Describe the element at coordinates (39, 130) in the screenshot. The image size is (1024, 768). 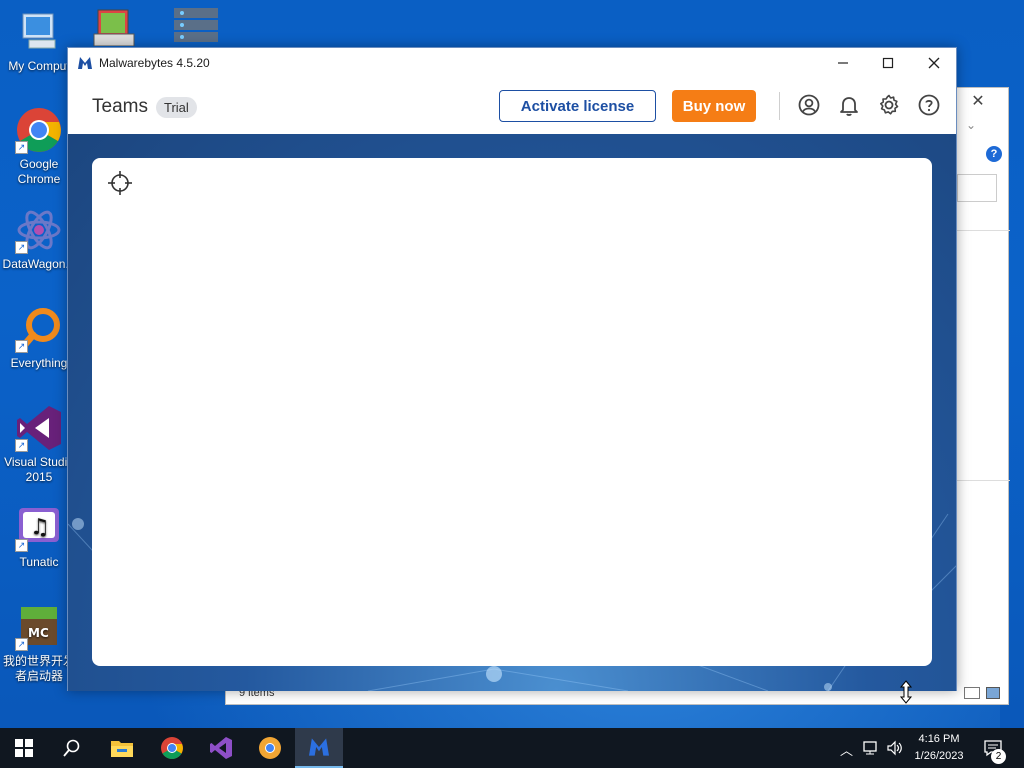
I see `chrome-icon: ↗` at that location.